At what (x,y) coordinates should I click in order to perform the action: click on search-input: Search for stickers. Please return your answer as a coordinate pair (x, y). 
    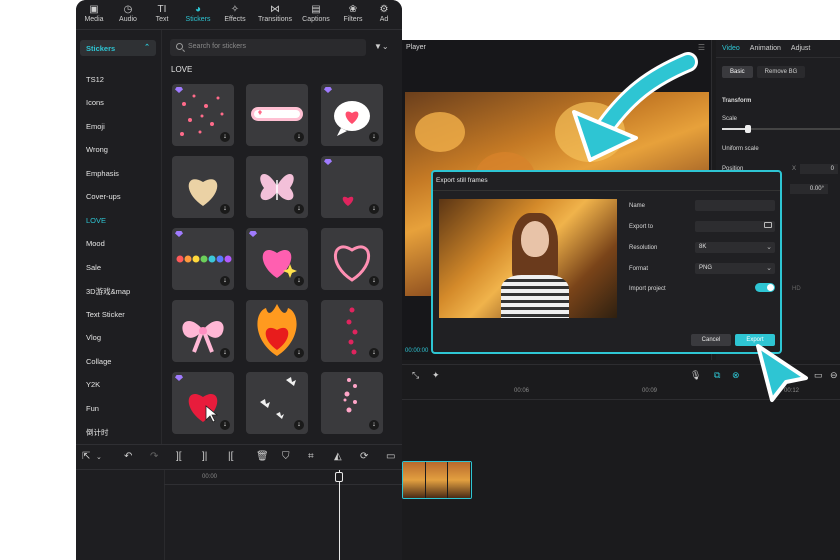
    Looking at the image, I should click on (268, 47).